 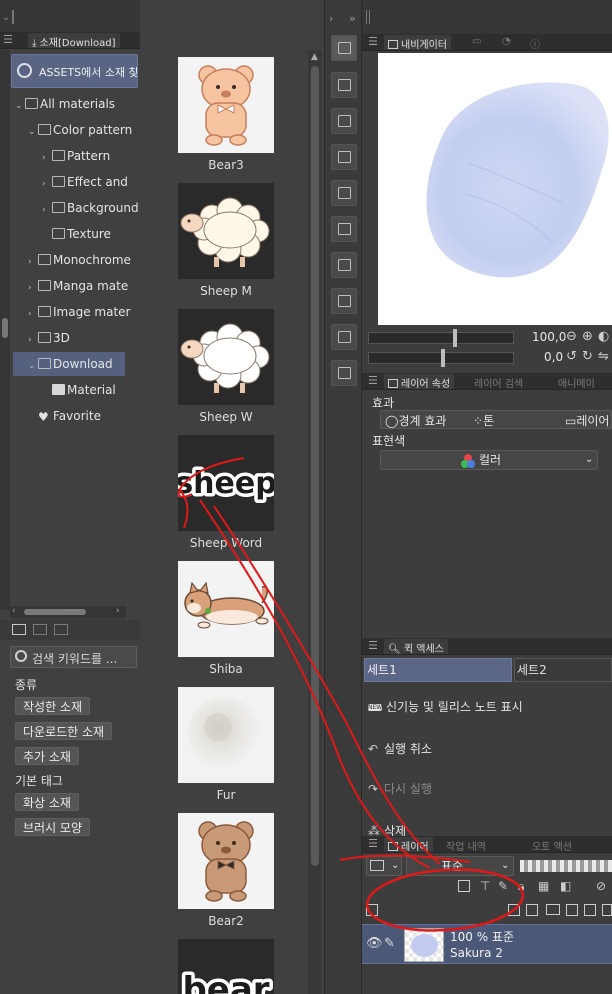 I want to click on kind-tag-button: 추가 소재, so click(x=47, y=756).